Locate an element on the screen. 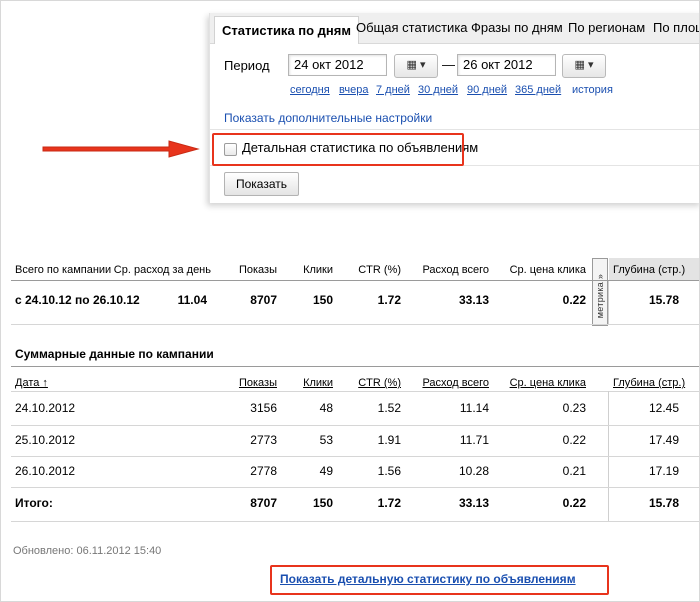 Image resolution: width=700 pixels, height=602 pixels. table-row-impressions: 3156 is located at coordinates (263, 408).